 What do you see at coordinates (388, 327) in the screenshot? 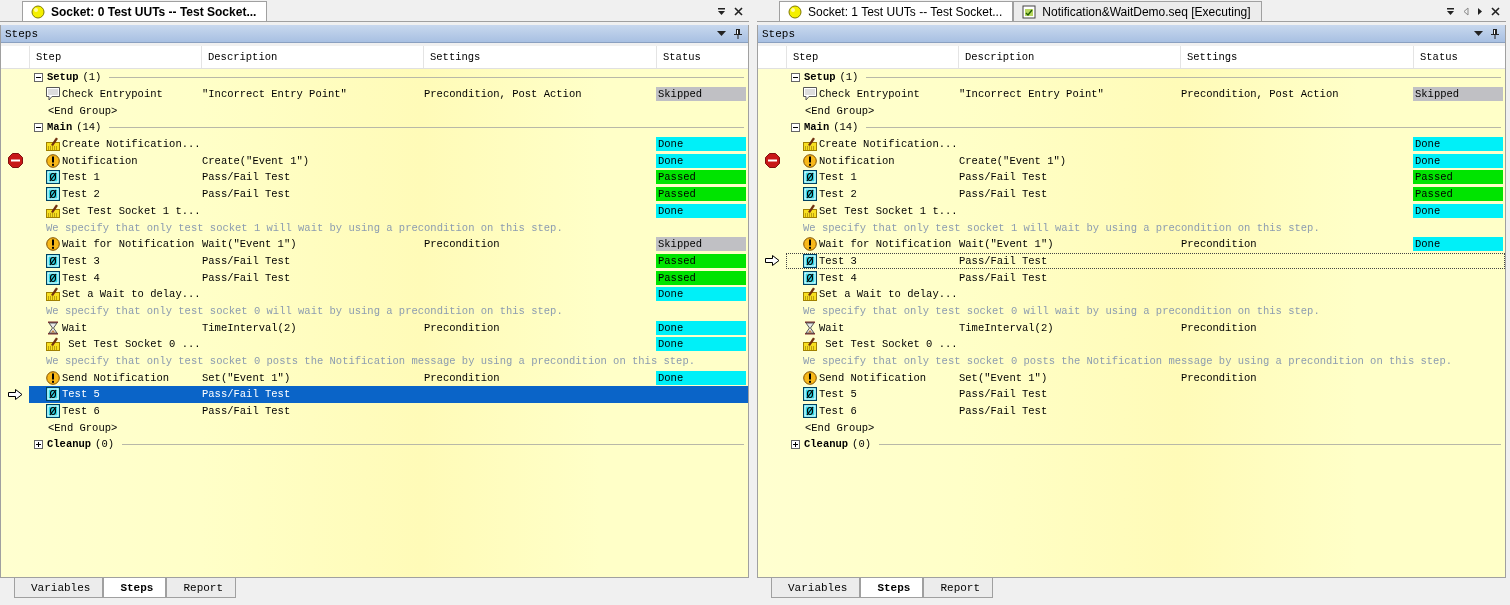
I see `step-row: Wait TimeInterval(2) Precondition Done` at bounding box center [388, 327].